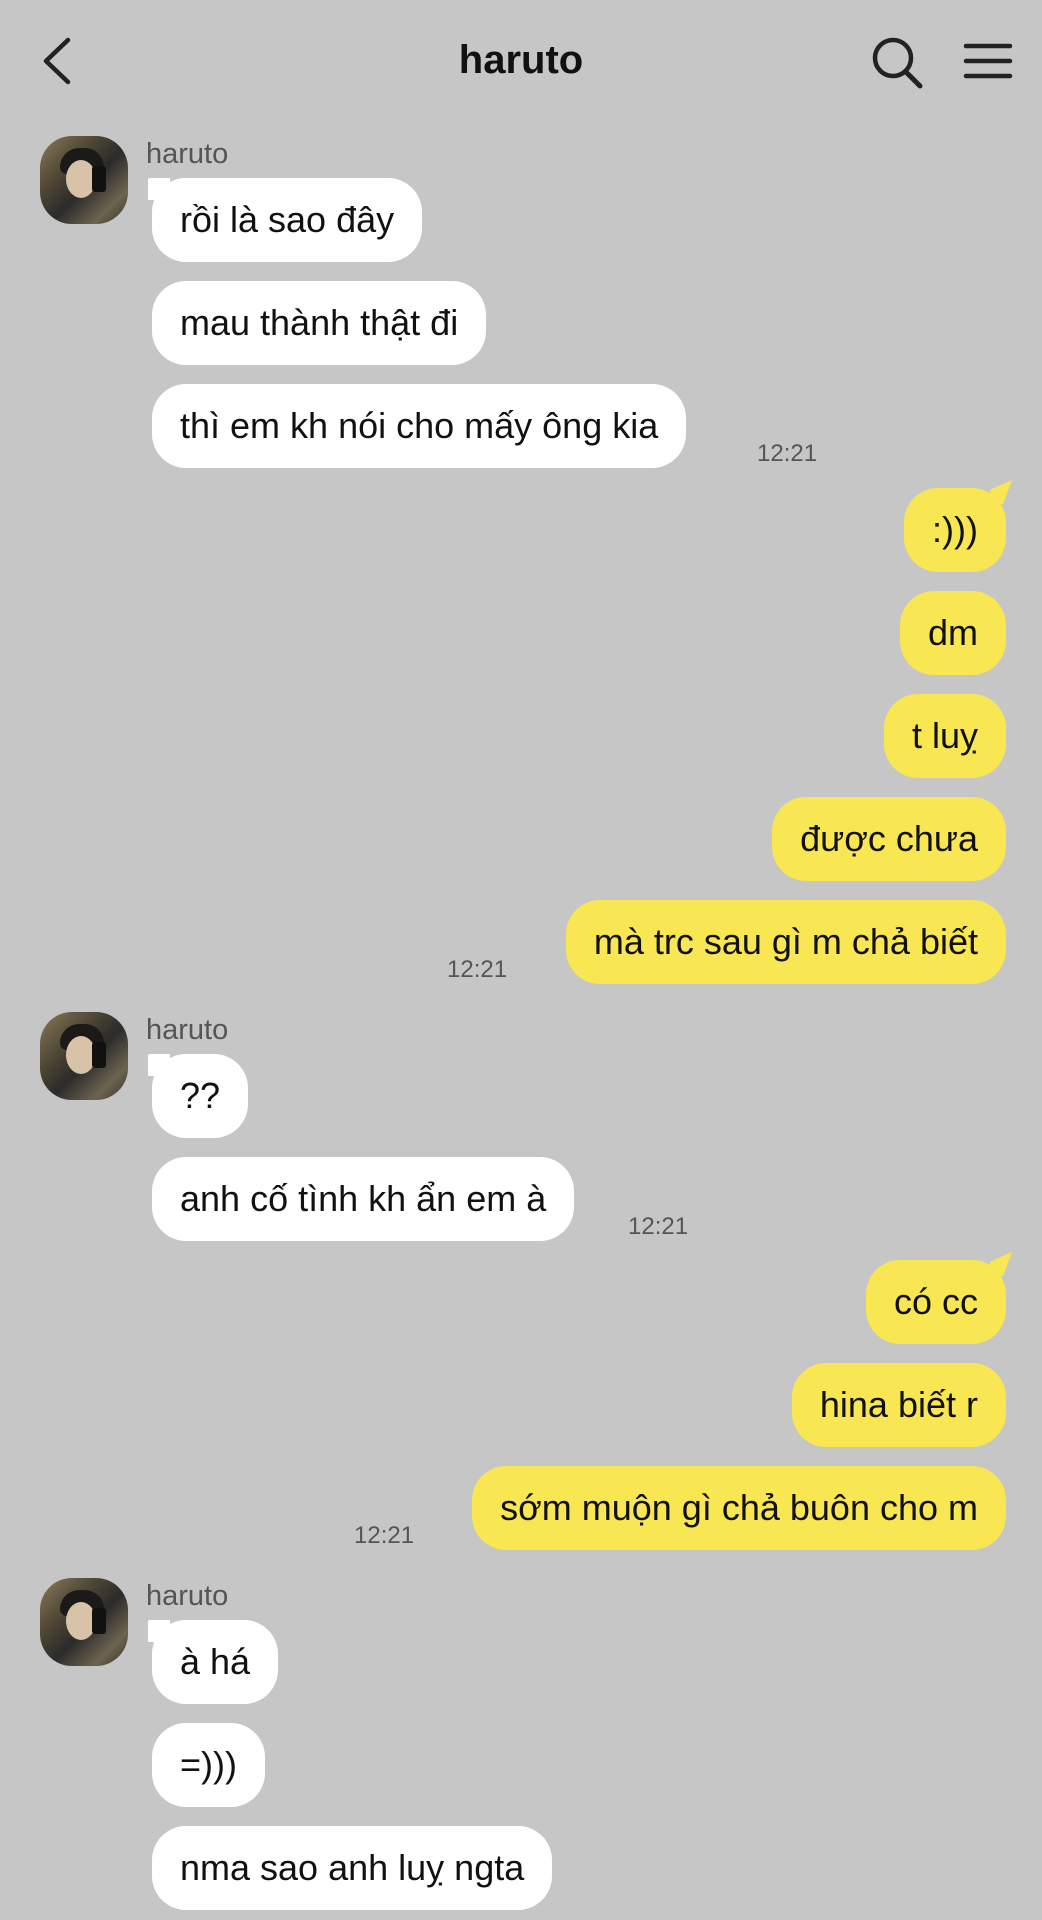  I want to click on incoming-message: nma sao anh luỵ ngta, so click(352, 1868).